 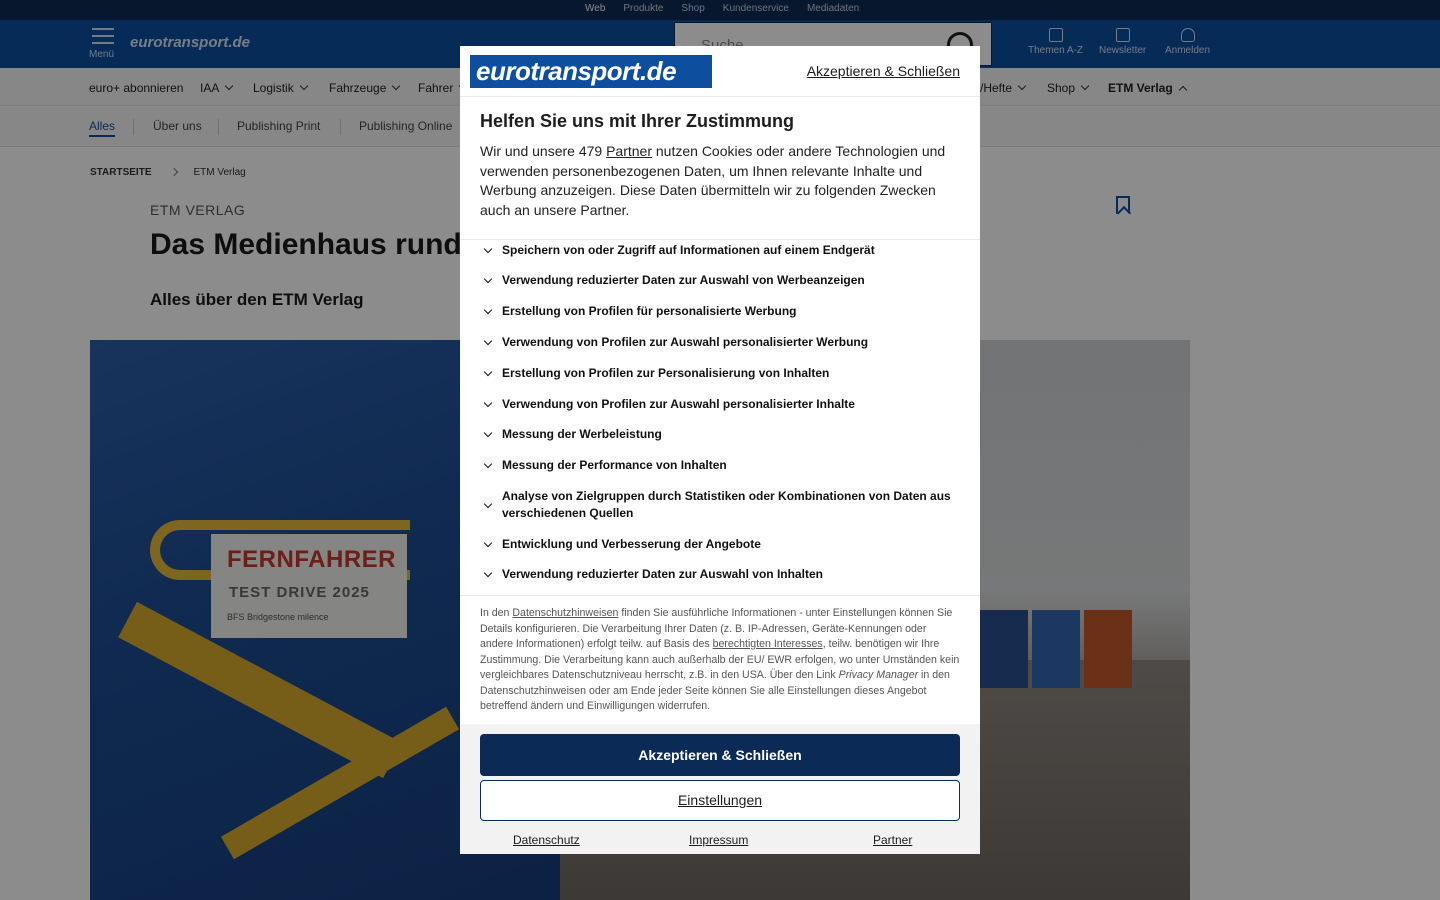 I want to click on settings-button: Einstellungen, so click(x=720, y=800).